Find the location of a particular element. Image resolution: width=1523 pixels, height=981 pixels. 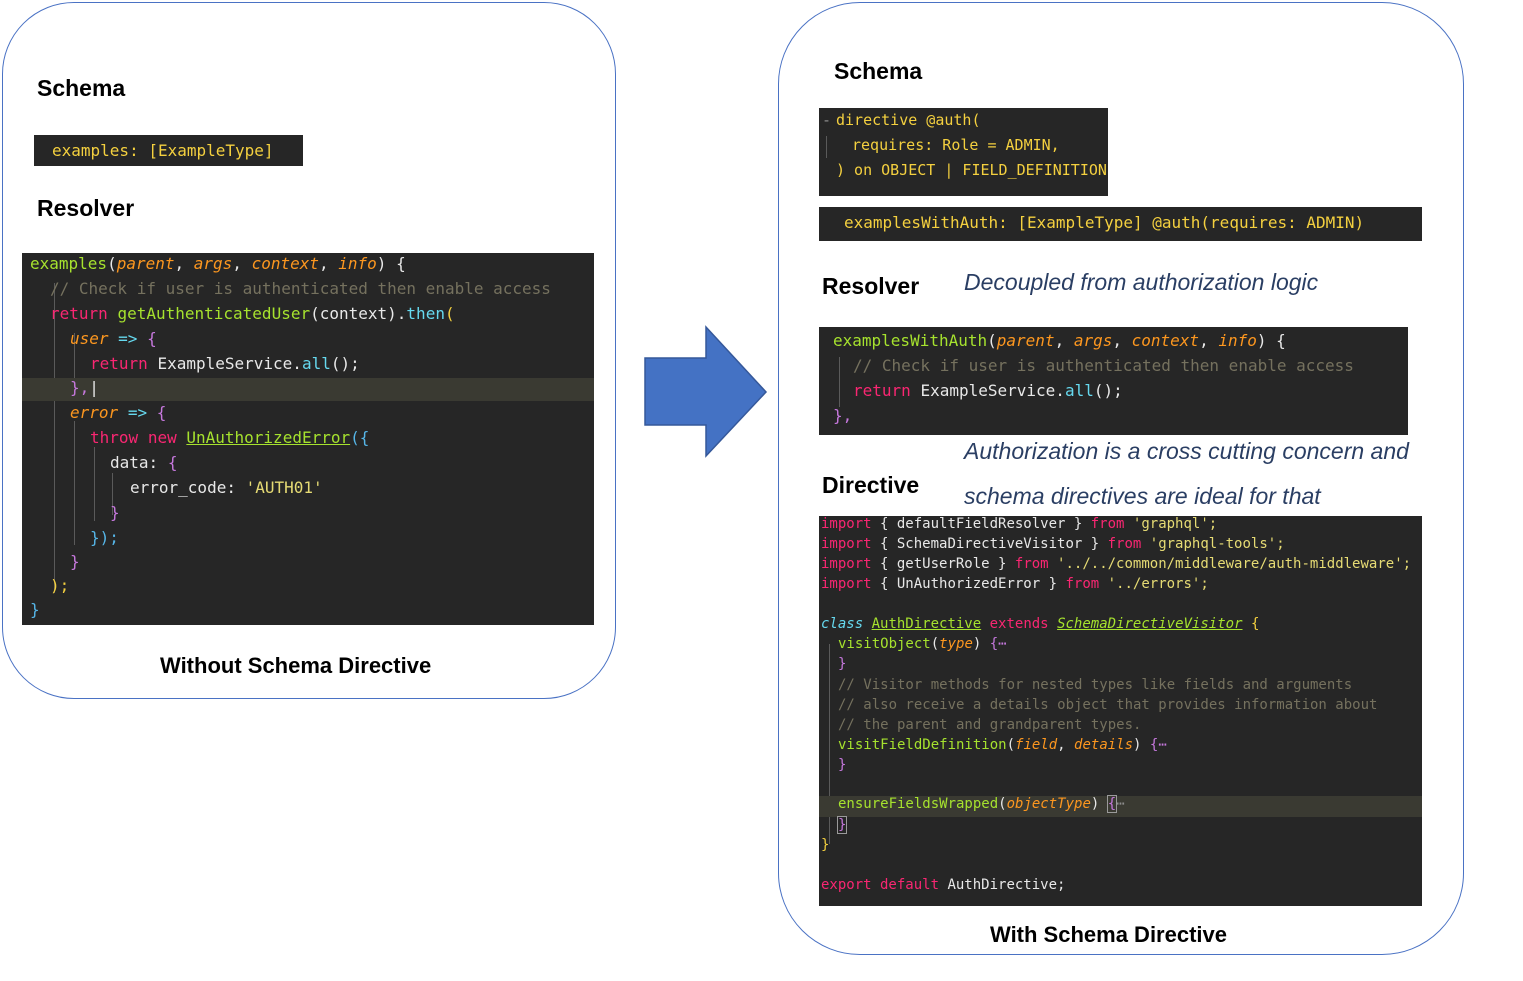

code-line: visitObject(type) {⋯ is located at coordinates (922, 644).